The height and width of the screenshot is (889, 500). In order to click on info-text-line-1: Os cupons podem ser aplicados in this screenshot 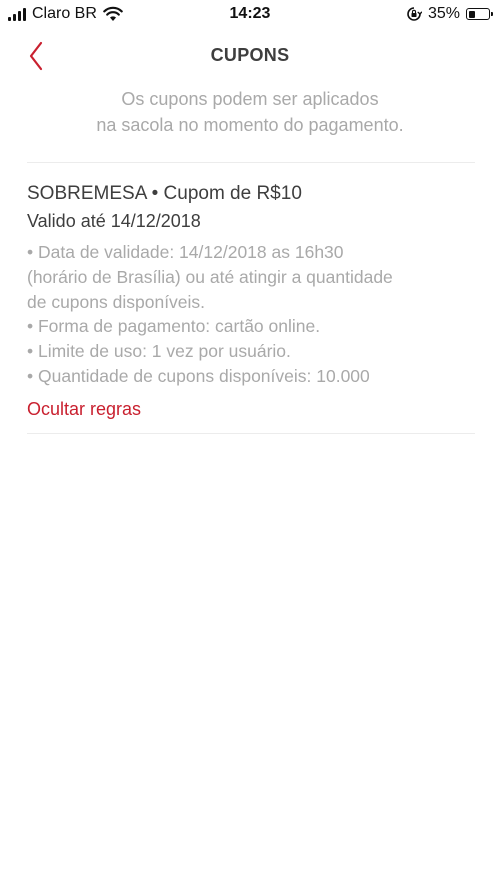, I will do `click(250, 99)`.